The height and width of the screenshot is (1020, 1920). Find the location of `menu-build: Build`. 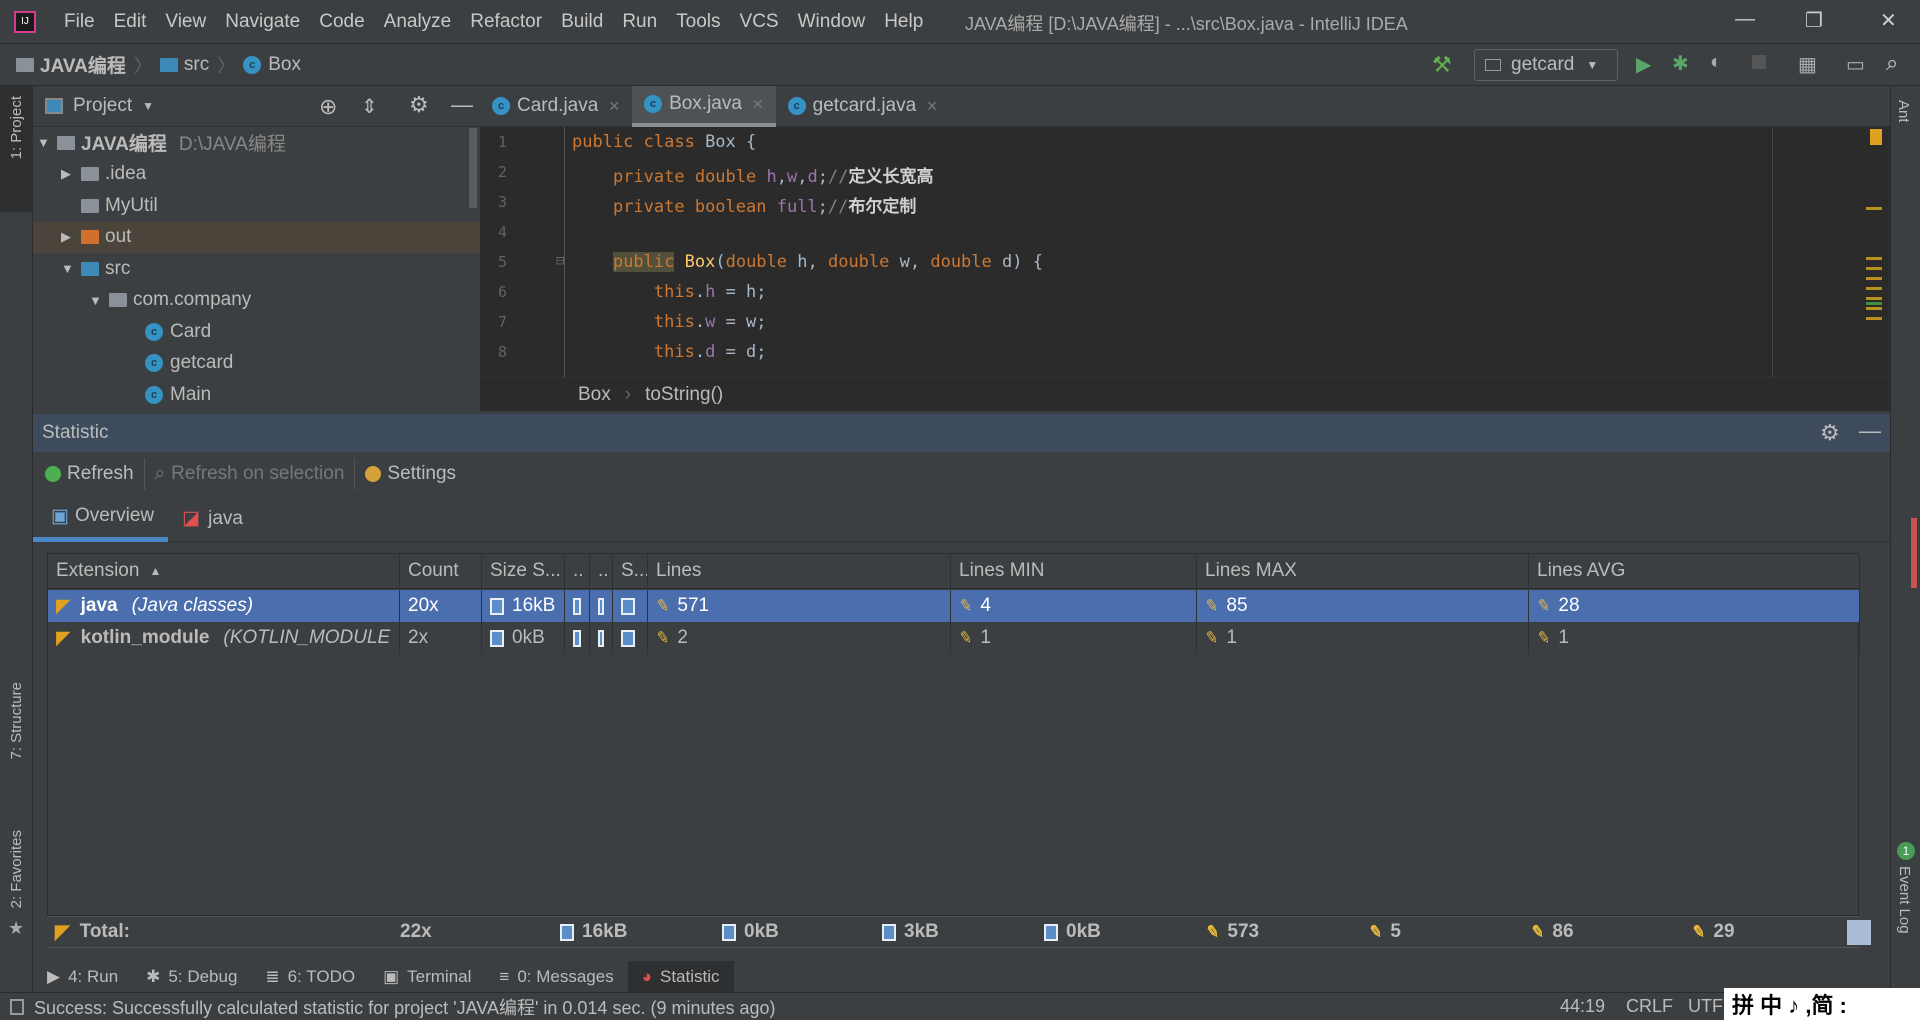

menu-build: Build is located at coordinates (582, 22).